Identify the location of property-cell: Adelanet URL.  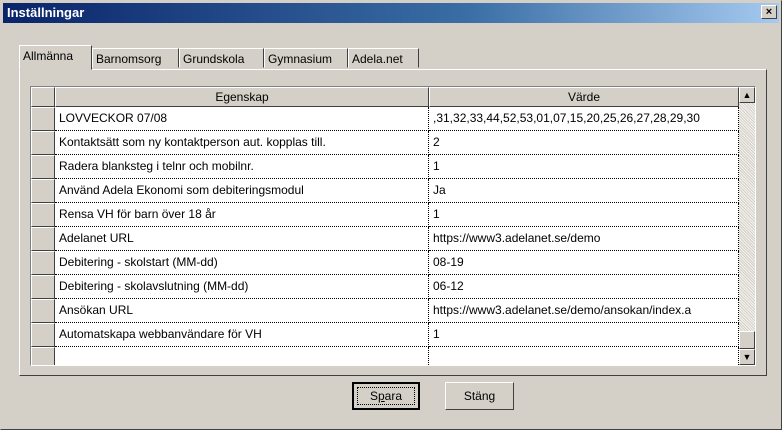
(242, 239).